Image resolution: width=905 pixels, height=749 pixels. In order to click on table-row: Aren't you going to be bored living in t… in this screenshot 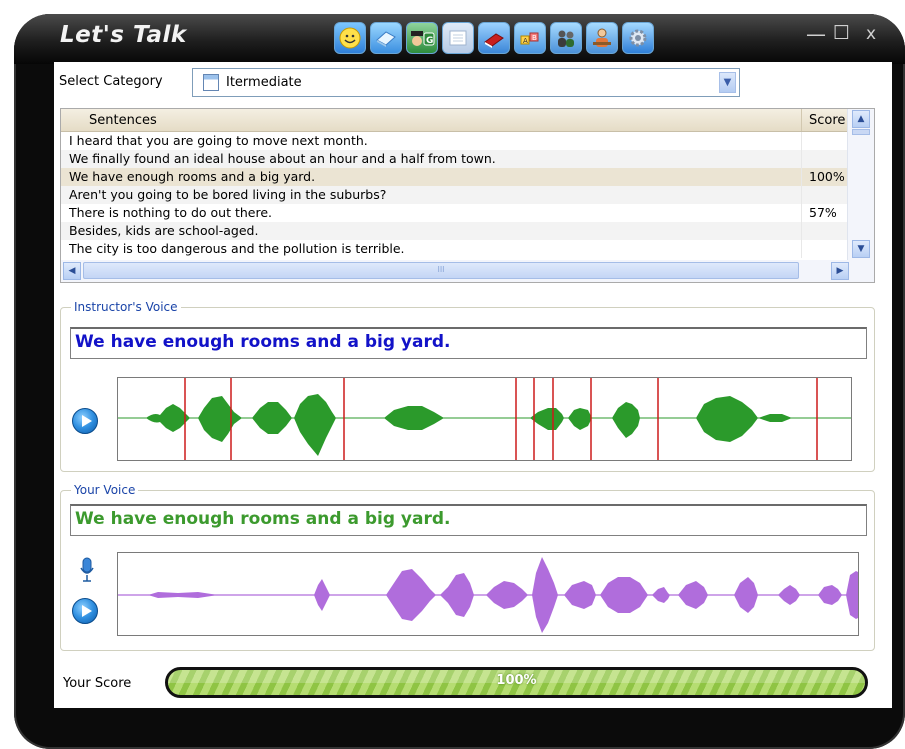, I will do `click(454, 195)`.